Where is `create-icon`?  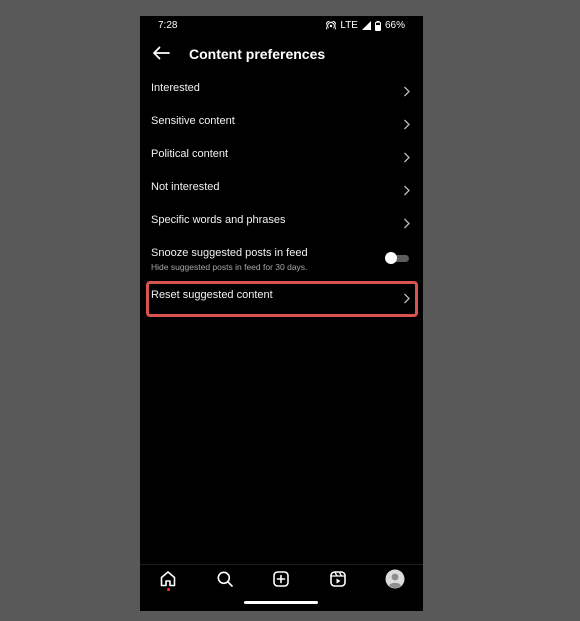
create-icon is located at coordinates (281, 581).